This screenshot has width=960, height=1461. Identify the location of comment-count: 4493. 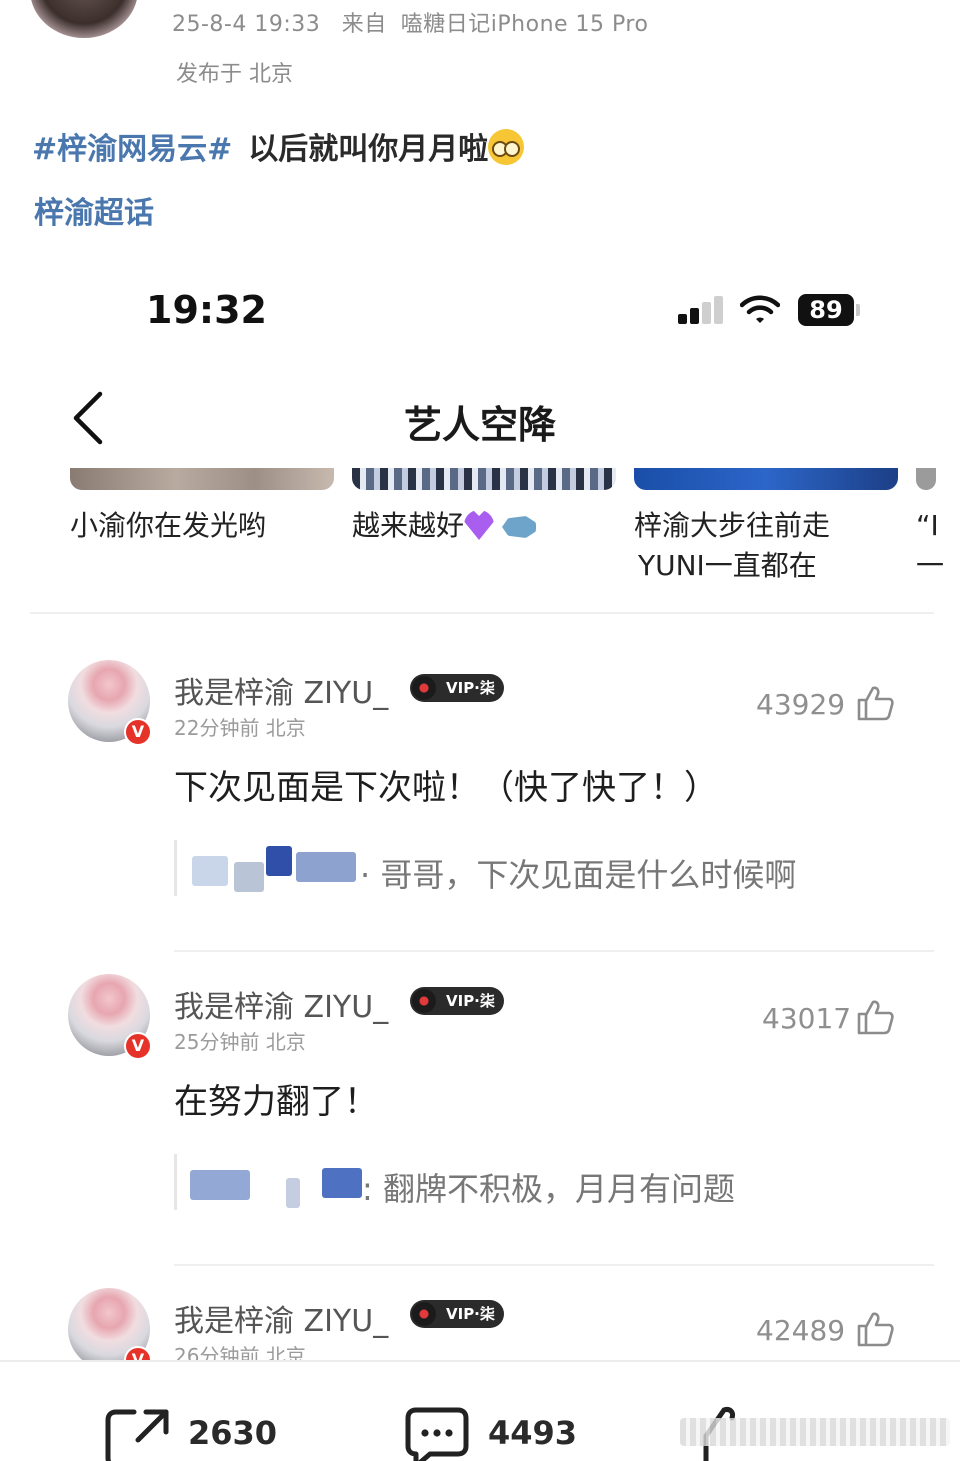
(533, 1433).